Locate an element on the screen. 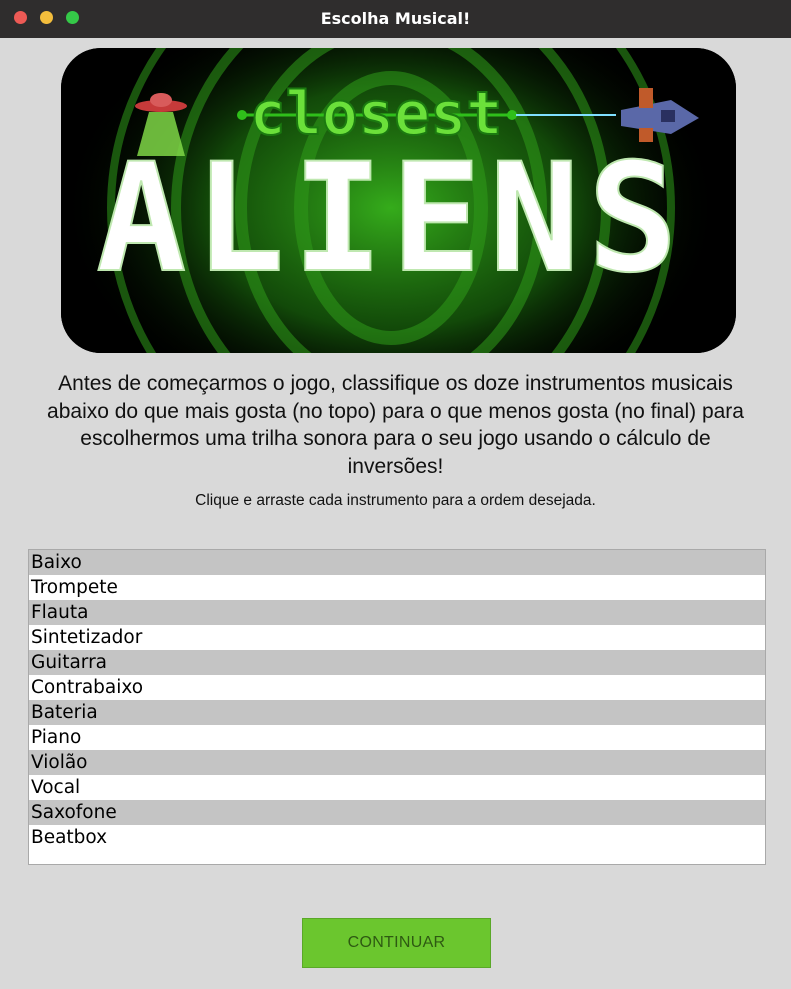 The width and height of the screenshot is (791, 989). window-title: Escolha Musical! is located at coordinates (395, 18).